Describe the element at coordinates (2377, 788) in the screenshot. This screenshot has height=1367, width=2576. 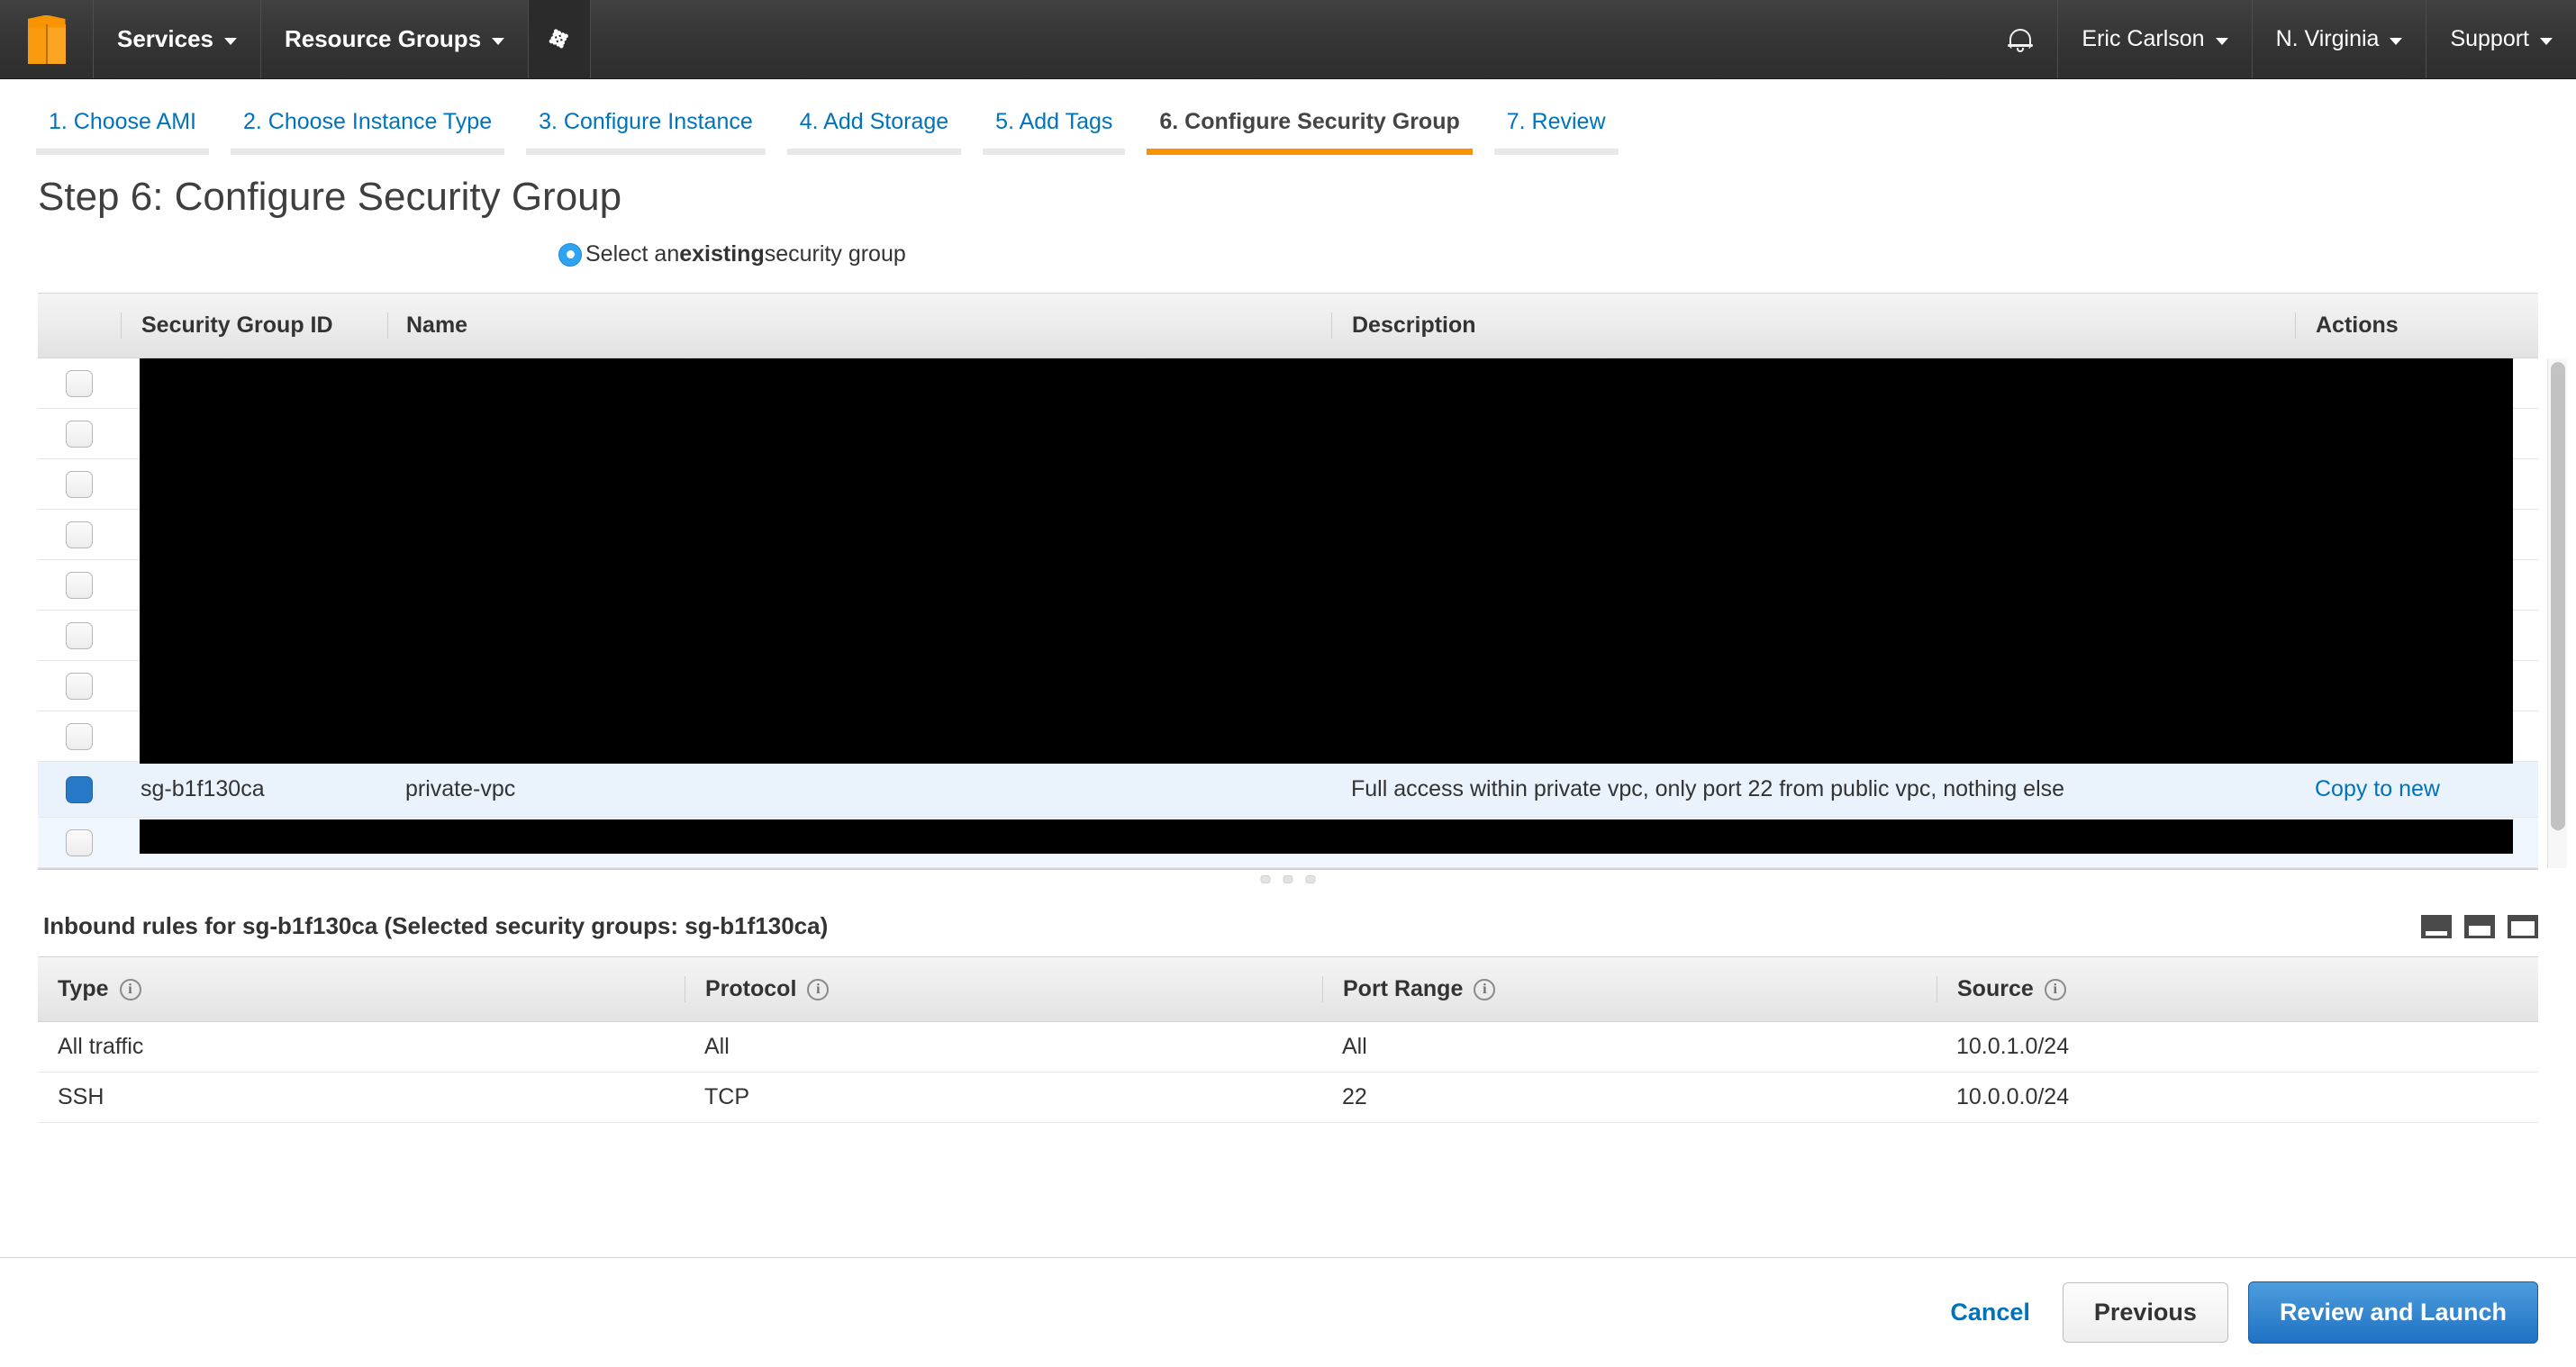
I see `copy-to-new-link: Copy to new` at that location.